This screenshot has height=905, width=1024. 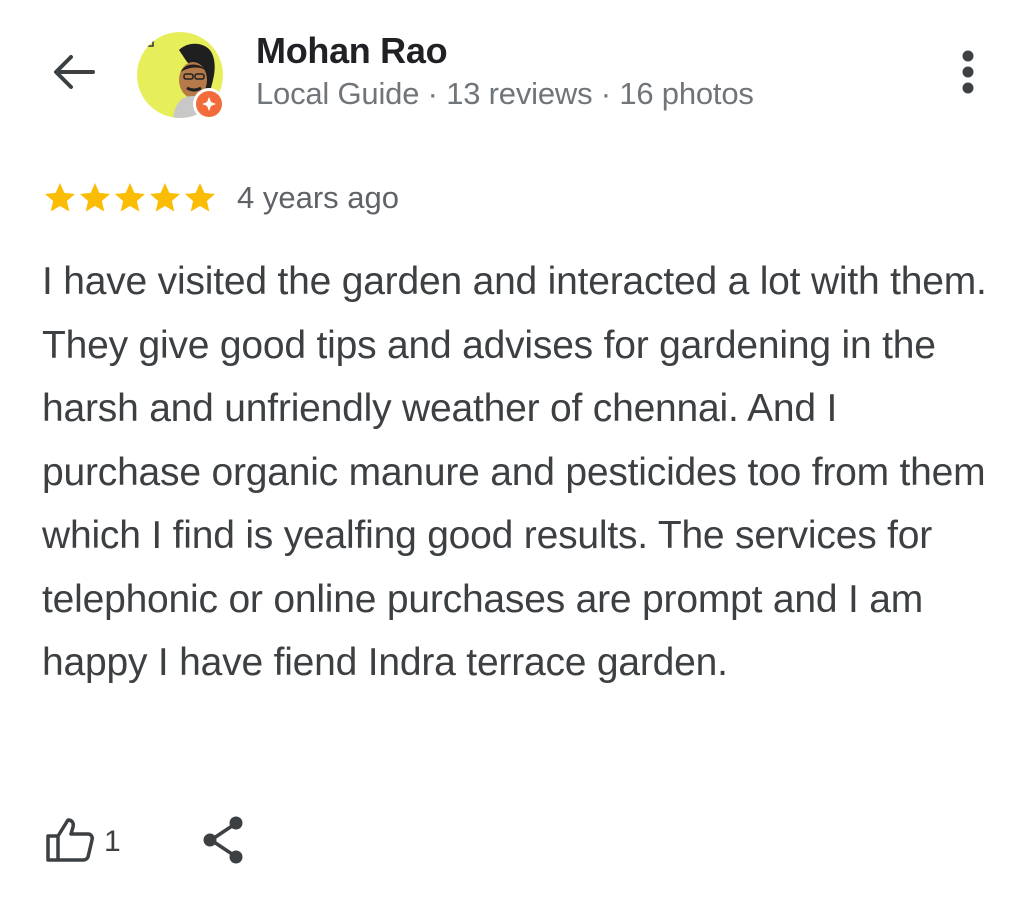 I want to click on star-rating, so click(x=129, y=198).